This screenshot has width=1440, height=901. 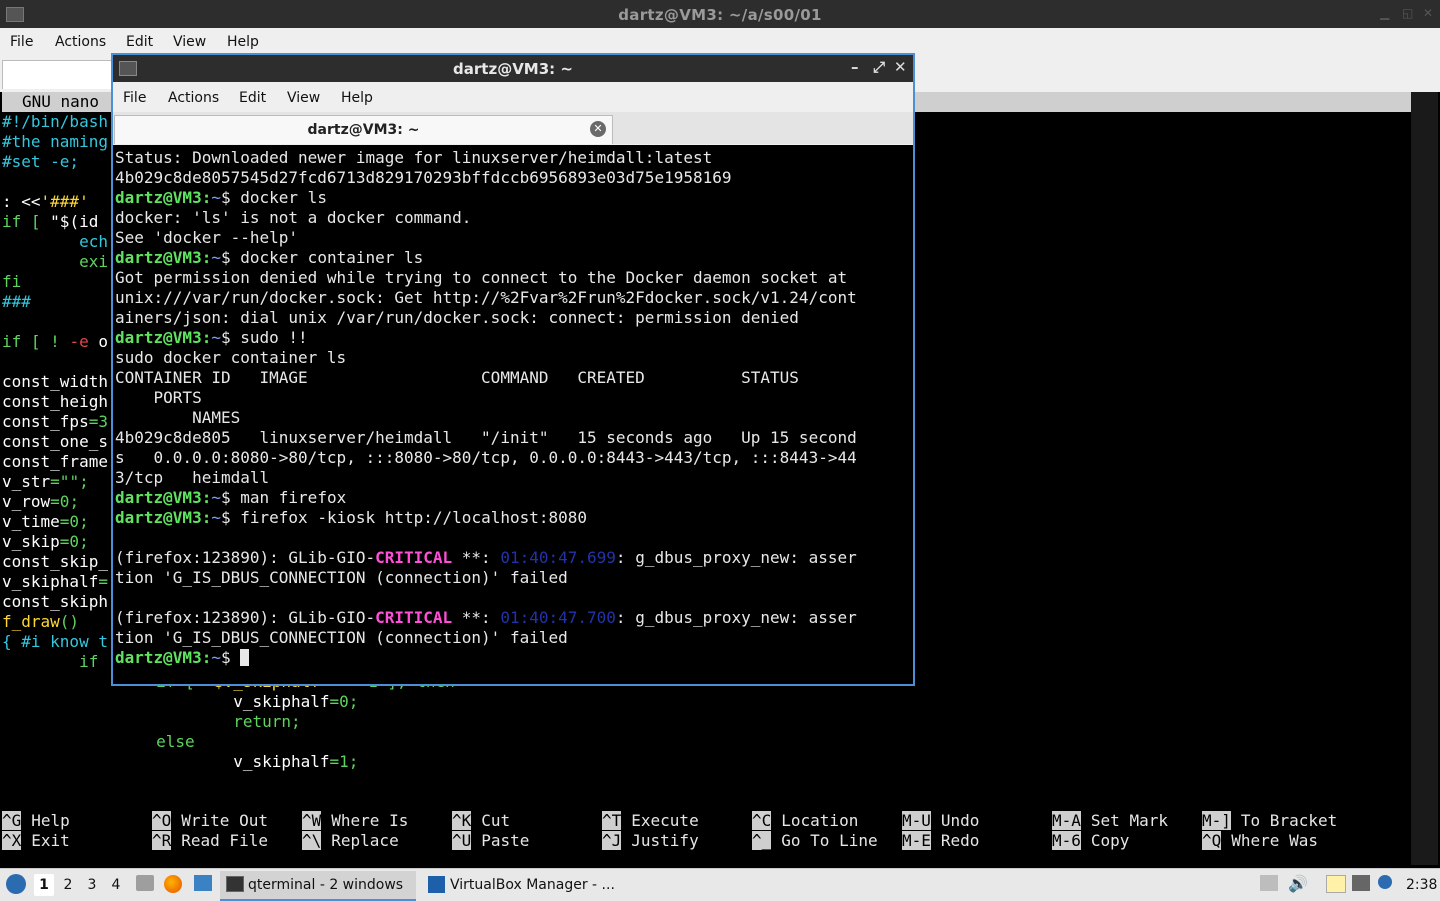 What do you see at coordinates (496, 820) in the screenshot?
I see `shortcut-label: Cut` at bounding box center [496, 820].